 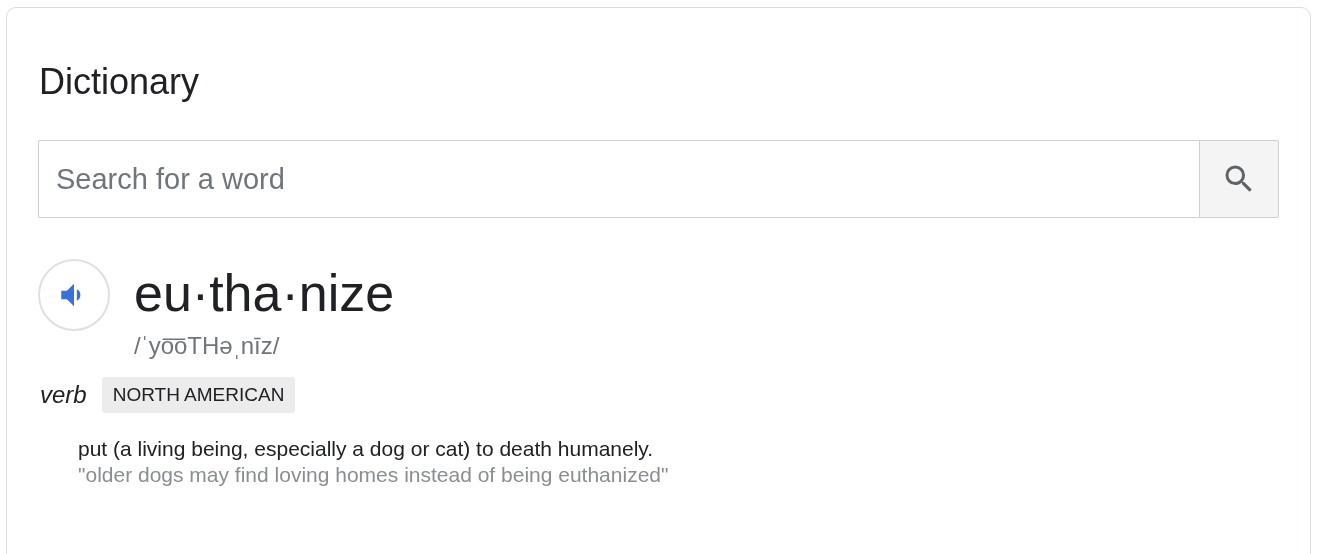 I want to click on region-label: NORTH AMERICAN, so click(x=198, y=395).